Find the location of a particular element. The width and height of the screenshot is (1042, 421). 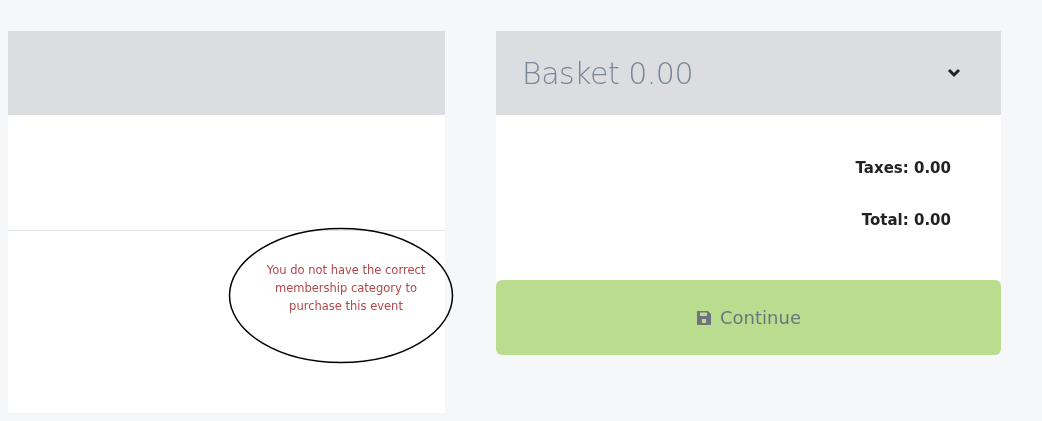

taxes-amount: Taxes: 0.00 is located at coordinates (903, 168).